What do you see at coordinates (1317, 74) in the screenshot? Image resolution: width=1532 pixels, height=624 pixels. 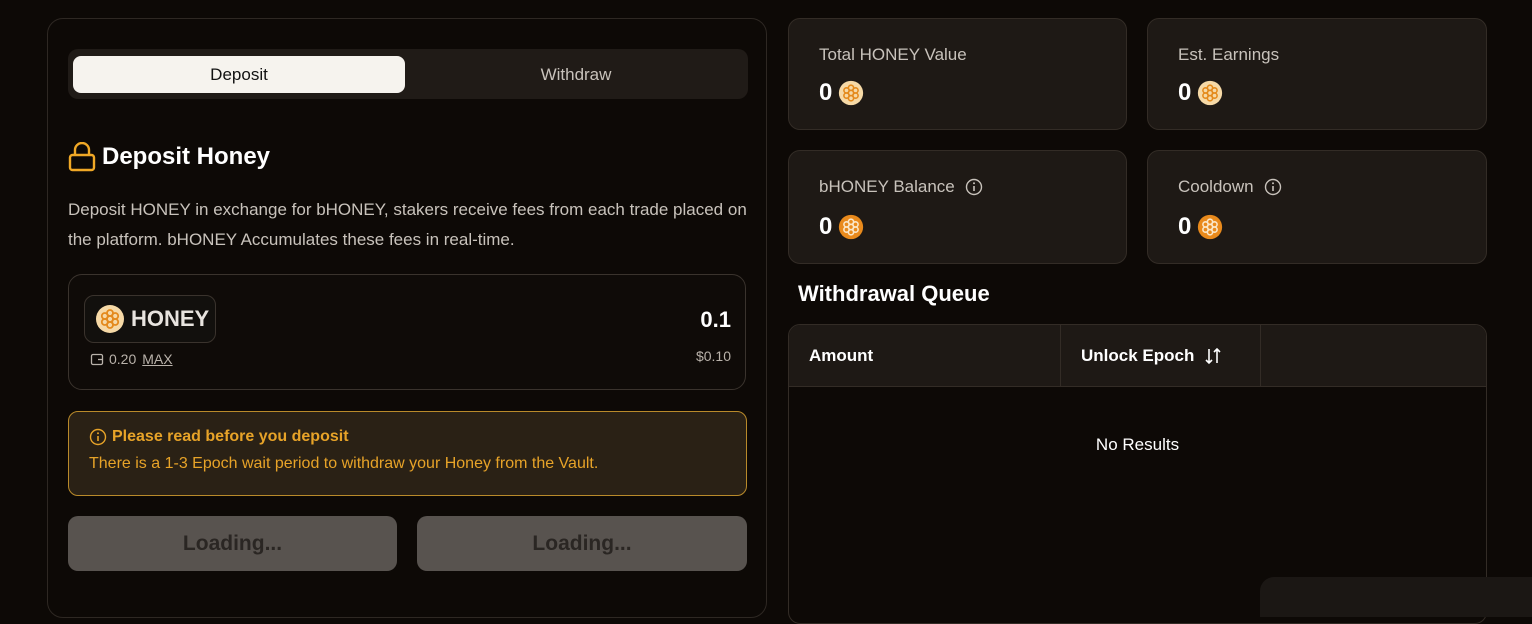 I see `stat-earnings: Est. Earnings 0` at bounding box center [1317, 74].